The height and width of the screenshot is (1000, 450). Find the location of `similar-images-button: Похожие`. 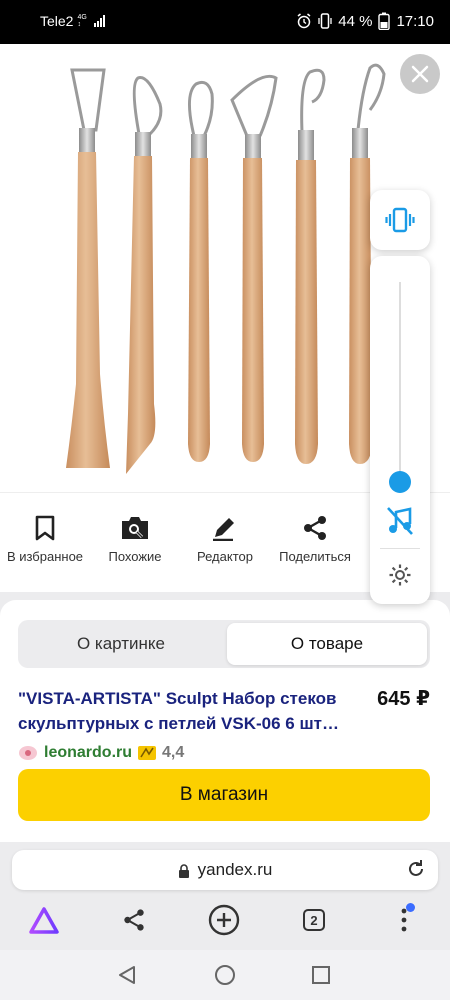

similar-images-button: Похожие is located at coordinates (135, 539).